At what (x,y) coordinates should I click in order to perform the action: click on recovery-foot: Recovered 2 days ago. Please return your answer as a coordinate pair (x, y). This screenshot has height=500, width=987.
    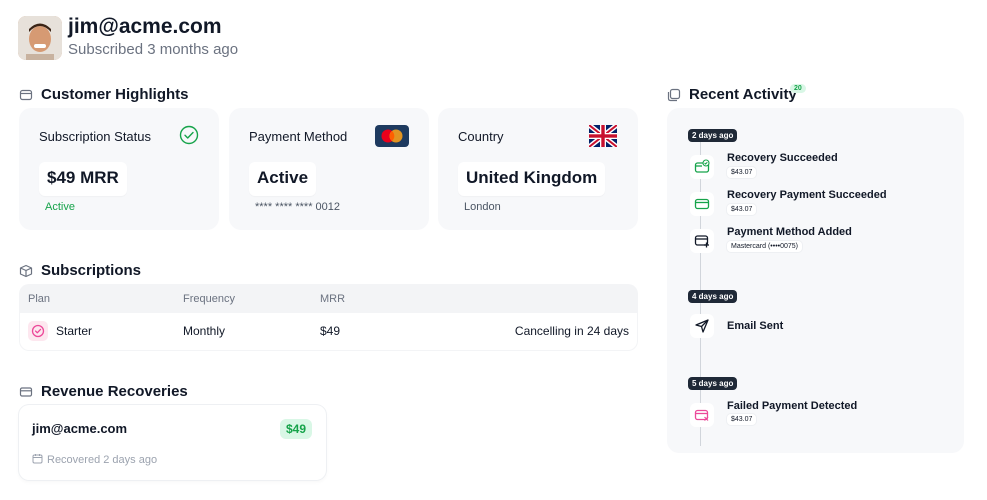
    Looking at the image, I should click on (94, 460).